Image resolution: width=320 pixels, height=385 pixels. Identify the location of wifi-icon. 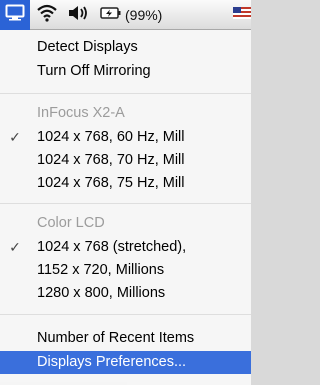
(47, 15).